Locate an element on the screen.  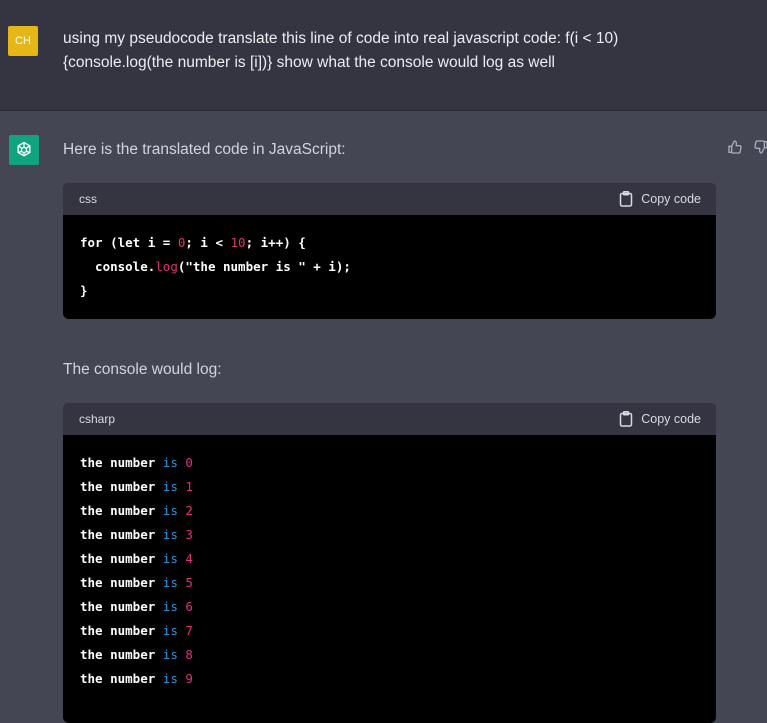
output-line: the number is 4 is located at coordinates (136, 558).